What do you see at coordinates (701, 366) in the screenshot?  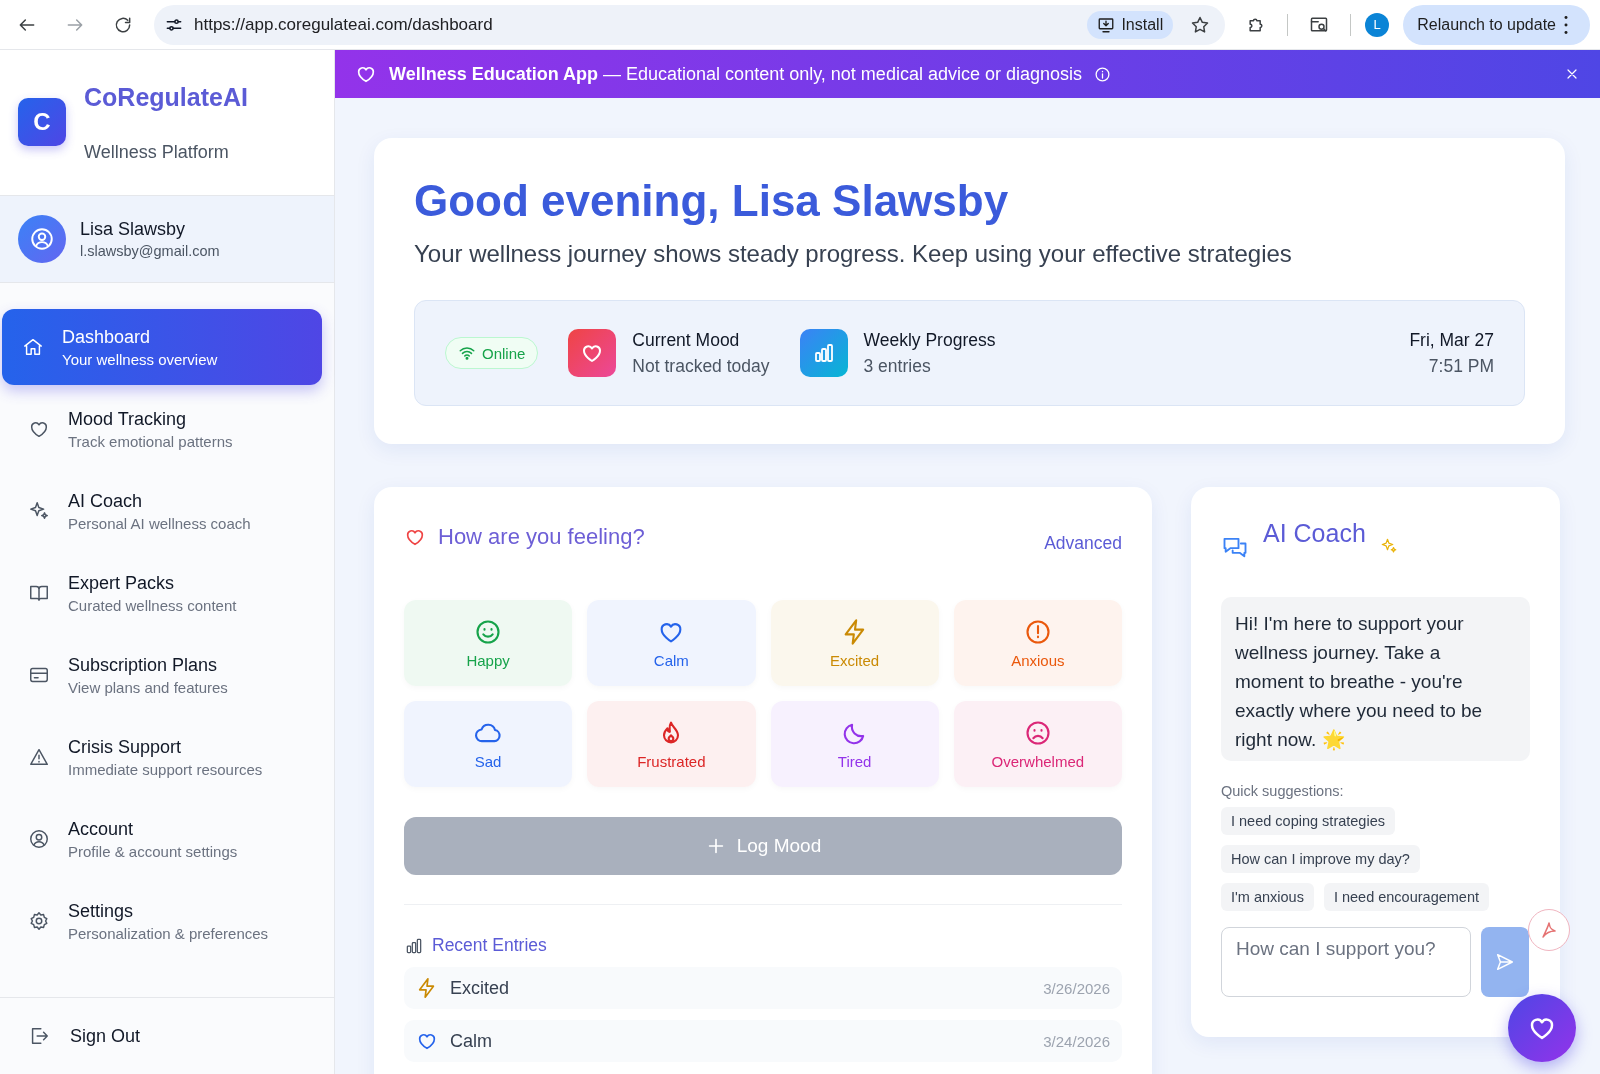 I see `stat-value: Not tracked today` at bounding box center [701, 366].